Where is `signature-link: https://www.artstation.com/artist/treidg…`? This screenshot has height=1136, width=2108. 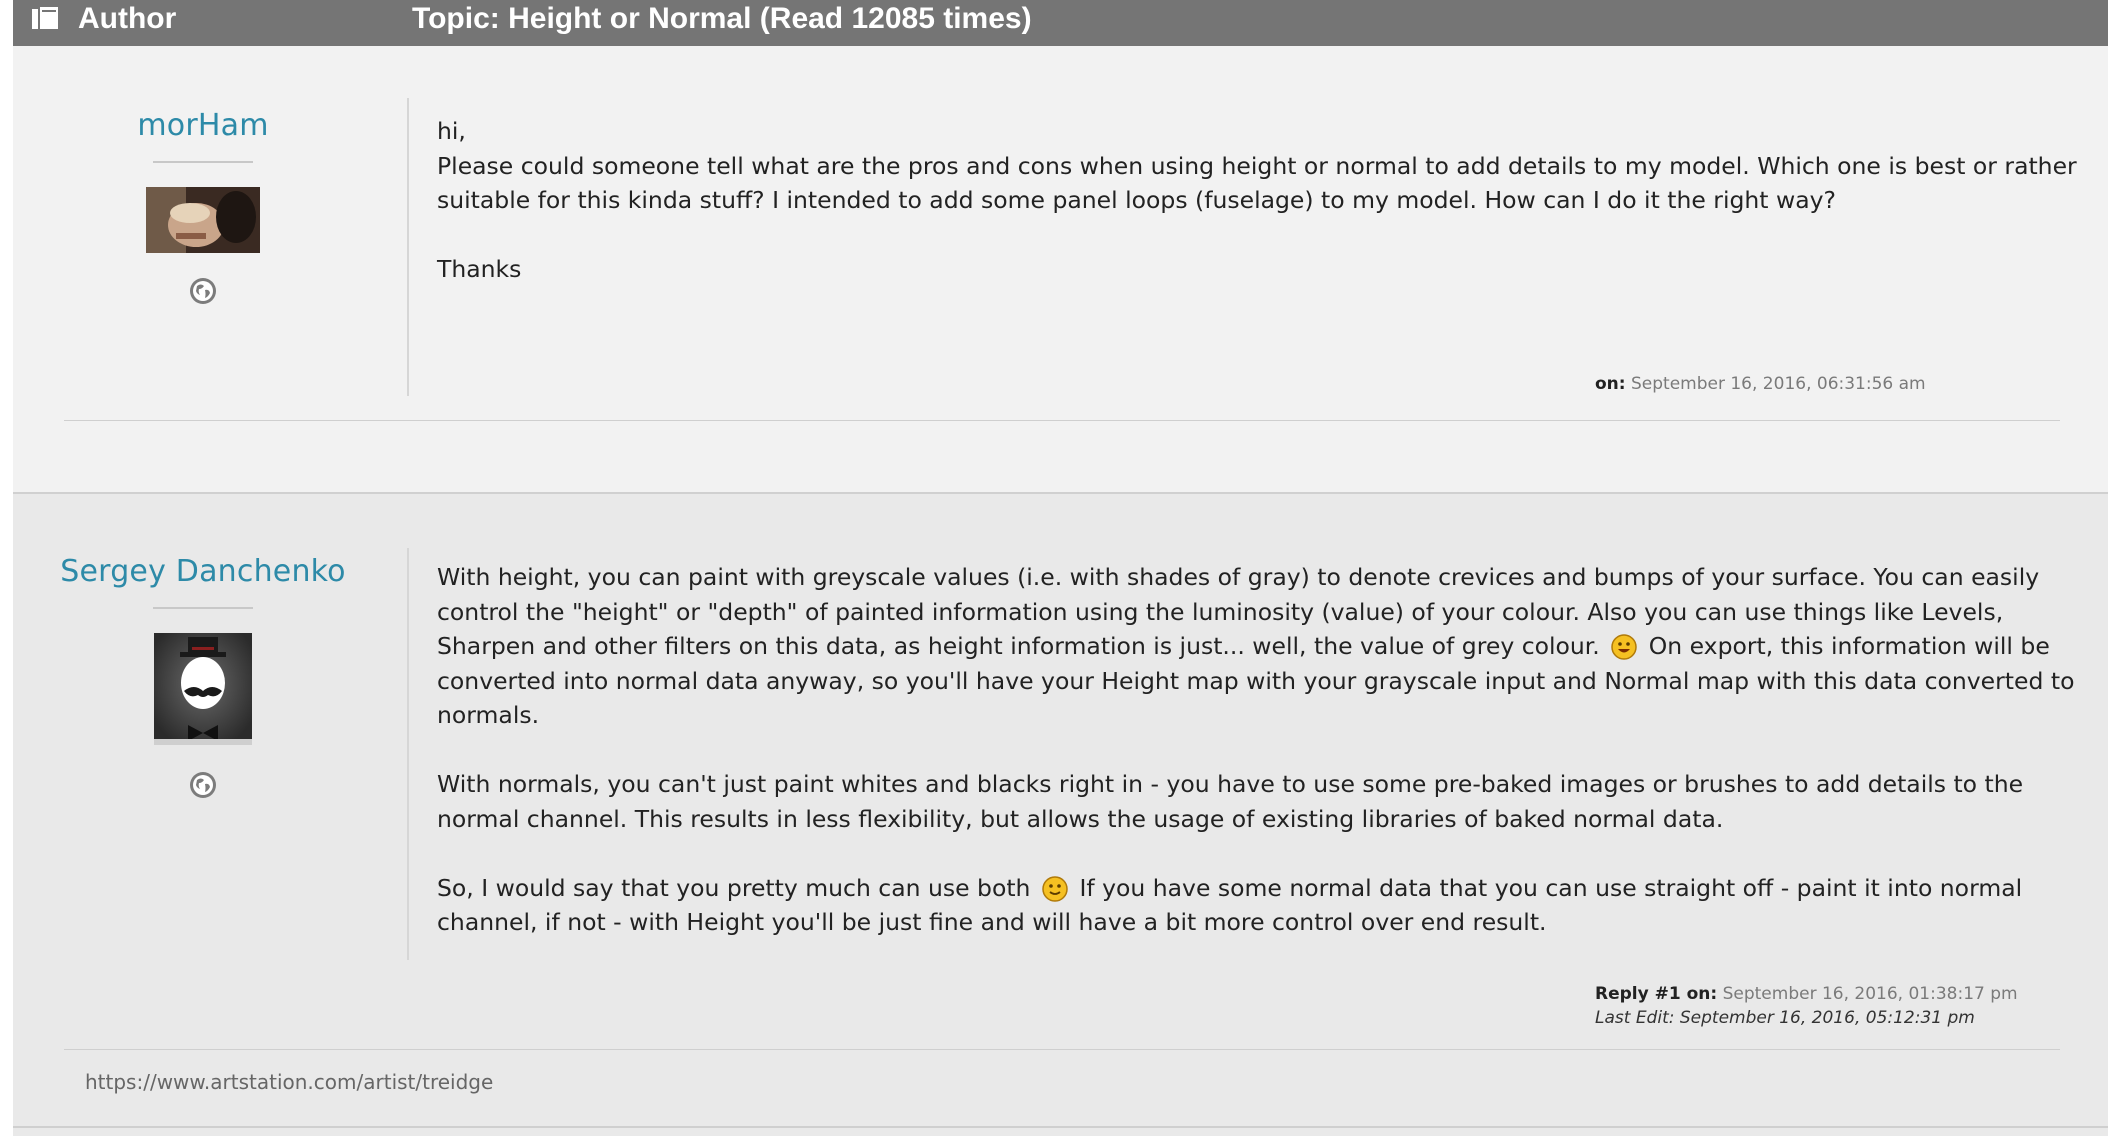
signature-link: https://www.artstation.com/artist/treidg… is located at coordinates (289, 1082).